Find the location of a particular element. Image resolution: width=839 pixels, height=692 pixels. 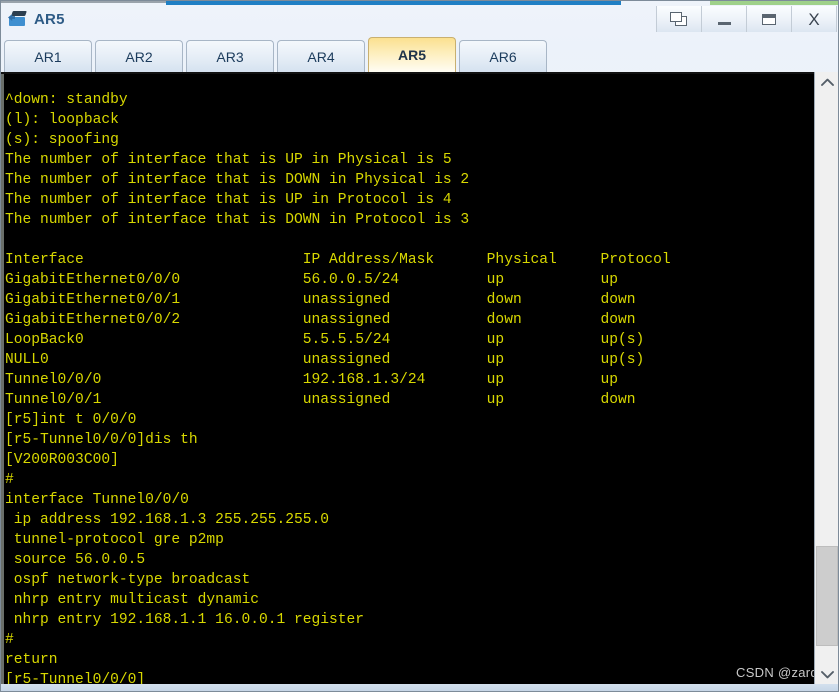

tab-label: AR1 is located at coordinates (48, 56).